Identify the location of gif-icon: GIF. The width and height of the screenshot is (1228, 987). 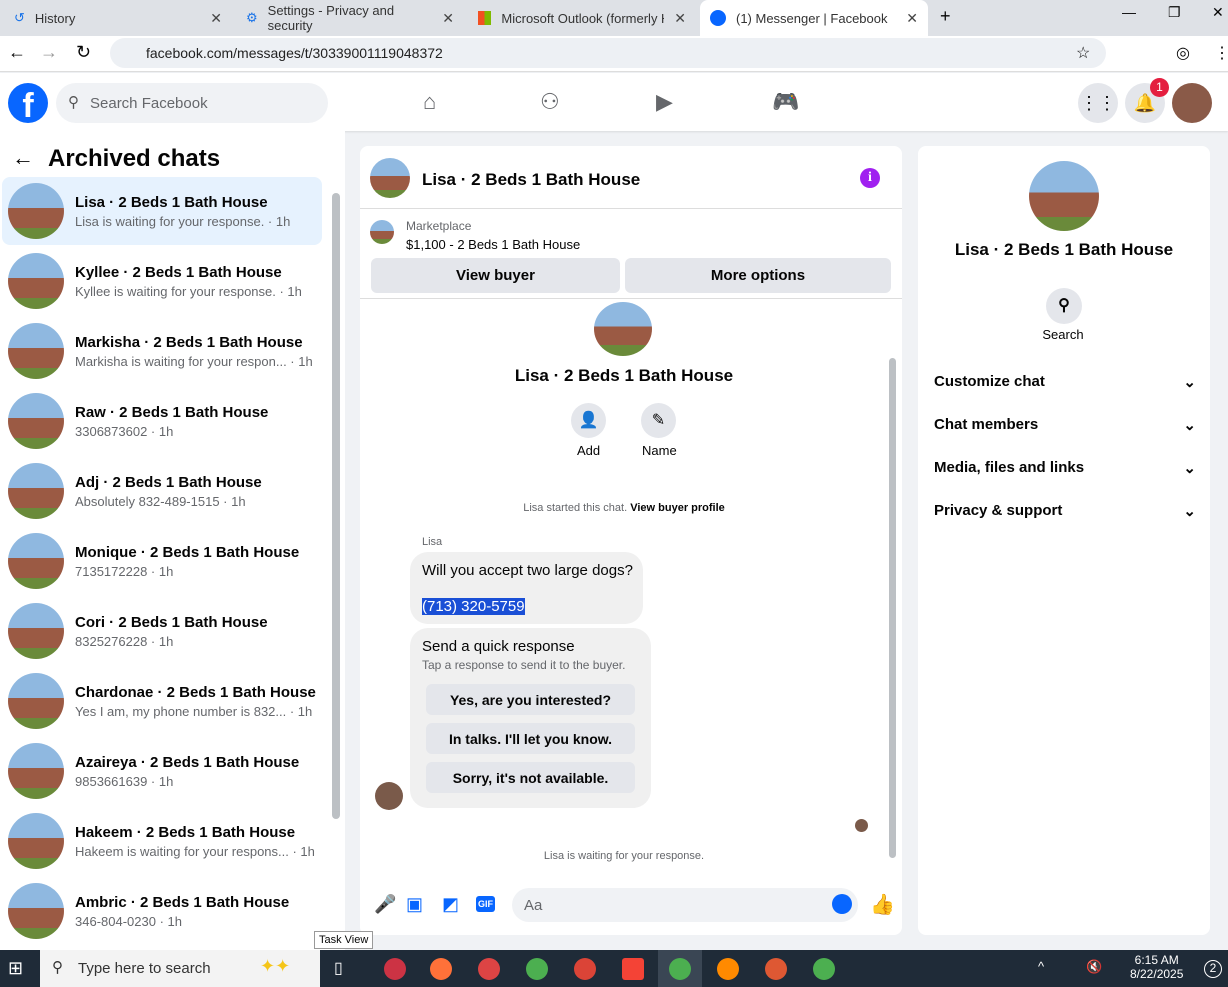
(485, 904).